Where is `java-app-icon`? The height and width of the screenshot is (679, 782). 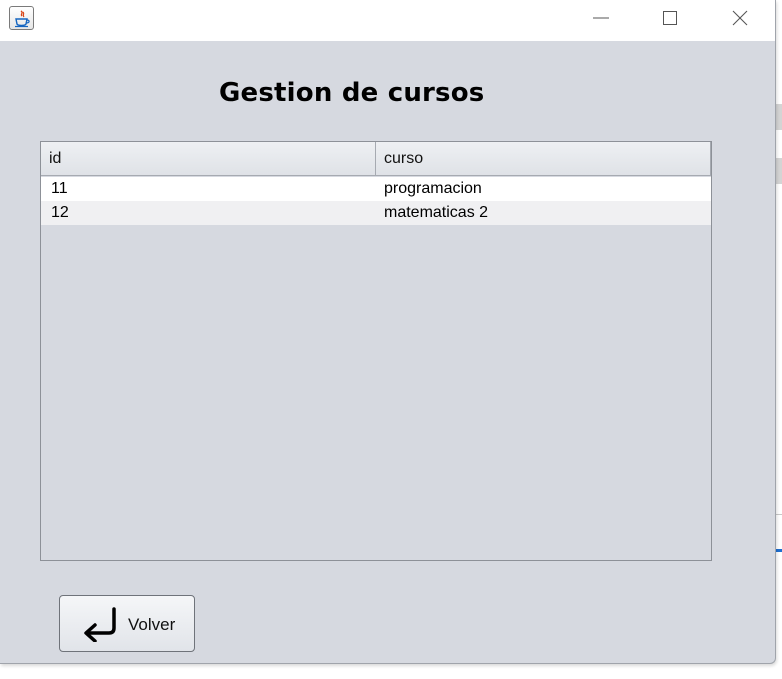
java-app-icon is located at coordinates (21, 18).